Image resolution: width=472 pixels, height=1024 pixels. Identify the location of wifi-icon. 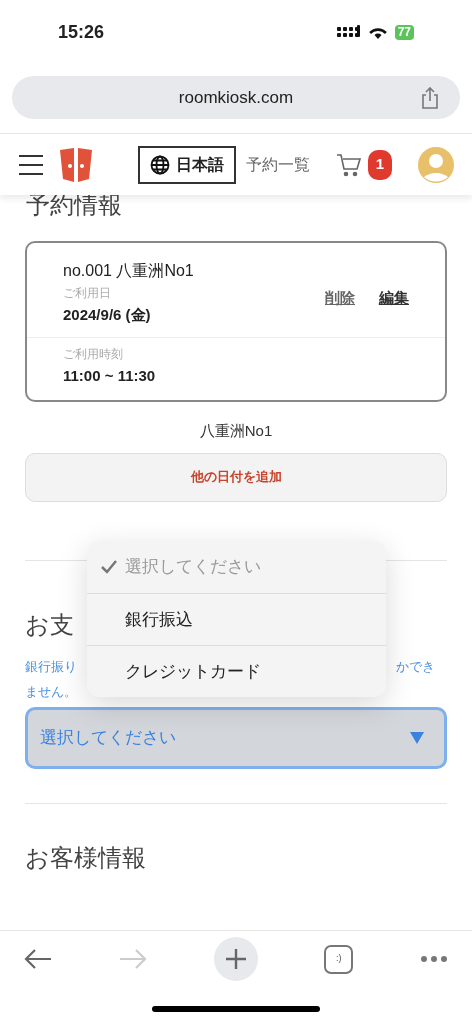
(377, 32).